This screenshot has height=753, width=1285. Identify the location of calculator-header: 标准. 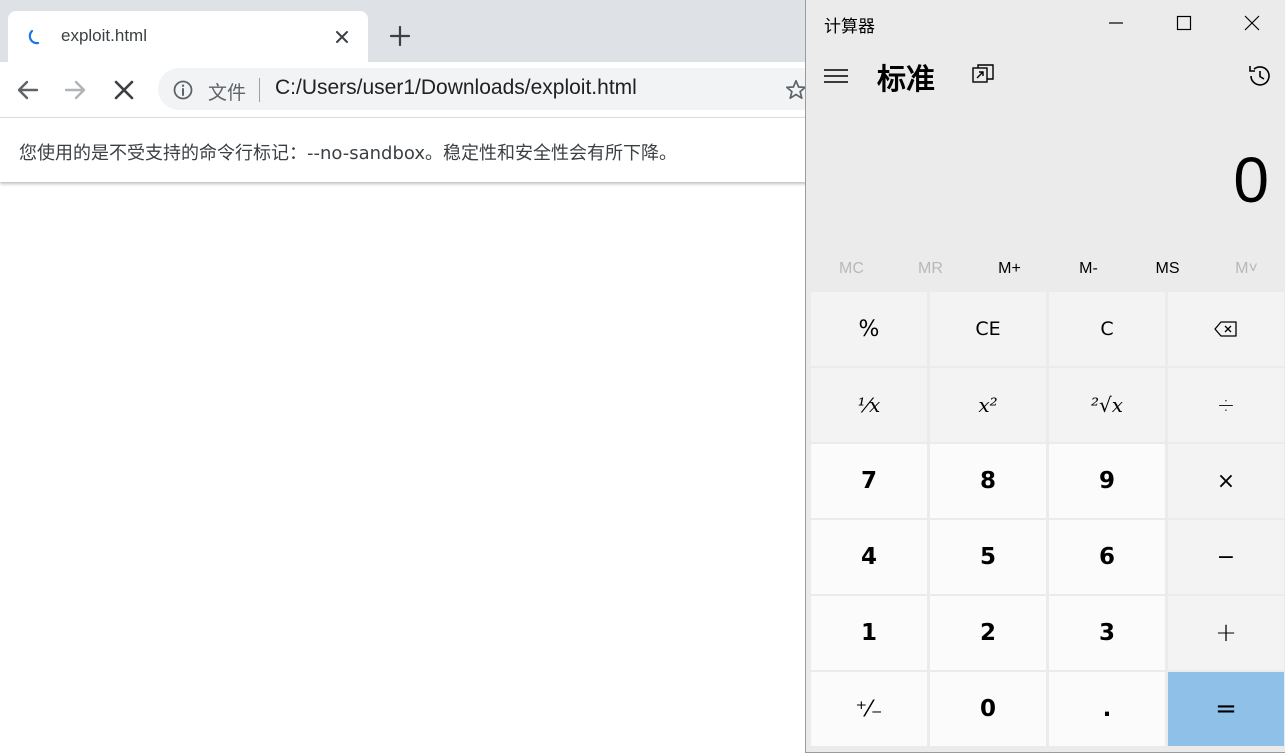
(1045, 76).